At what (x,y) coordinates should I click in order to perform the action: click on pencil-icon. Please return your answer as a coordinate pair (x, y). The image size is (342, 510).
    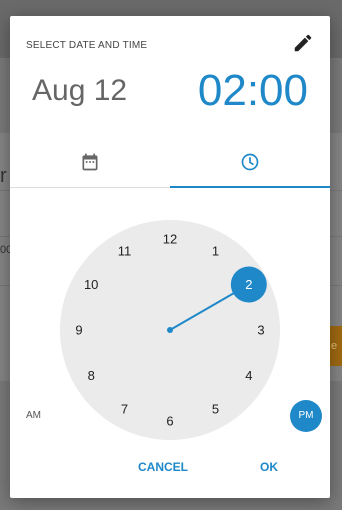
    Looking at the image, I should click on (303, 43).